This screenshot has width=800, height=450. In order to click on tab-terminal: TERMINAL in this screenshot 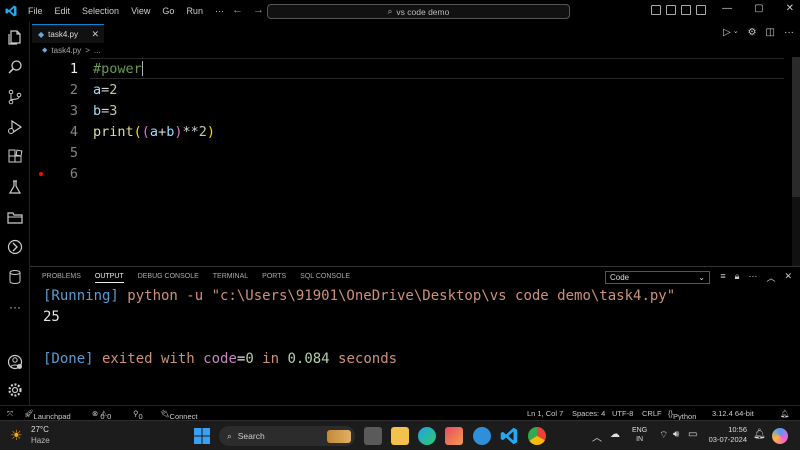, I will do `click(230, 278)`.